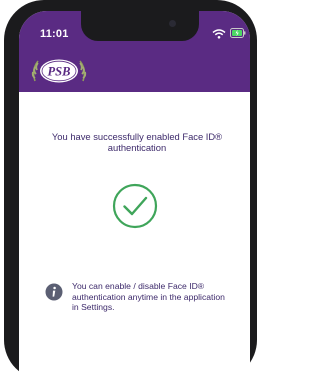 This screenshot has height=381, width=320. Describe the element at coordinates (219, 34) in the screenshot. I see `wifi-icon` at that location.